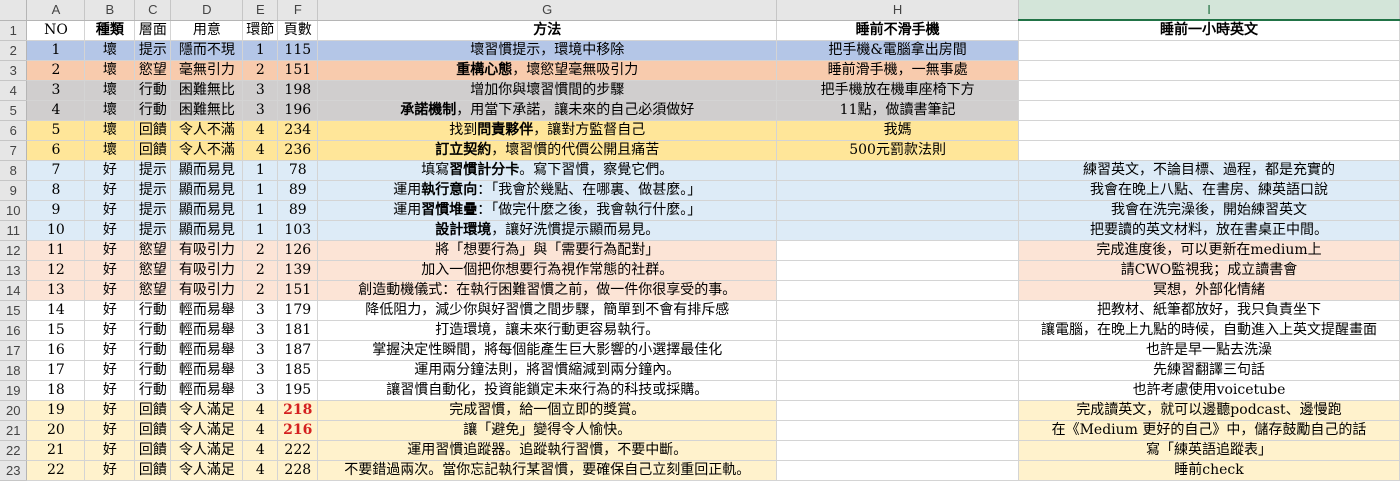 This screenshot has width=1400, height=481. Describe the element at coordinates (1209, 350) in the screenshot. I see `cell-english: 也許是早一點去洗澡` at that location.